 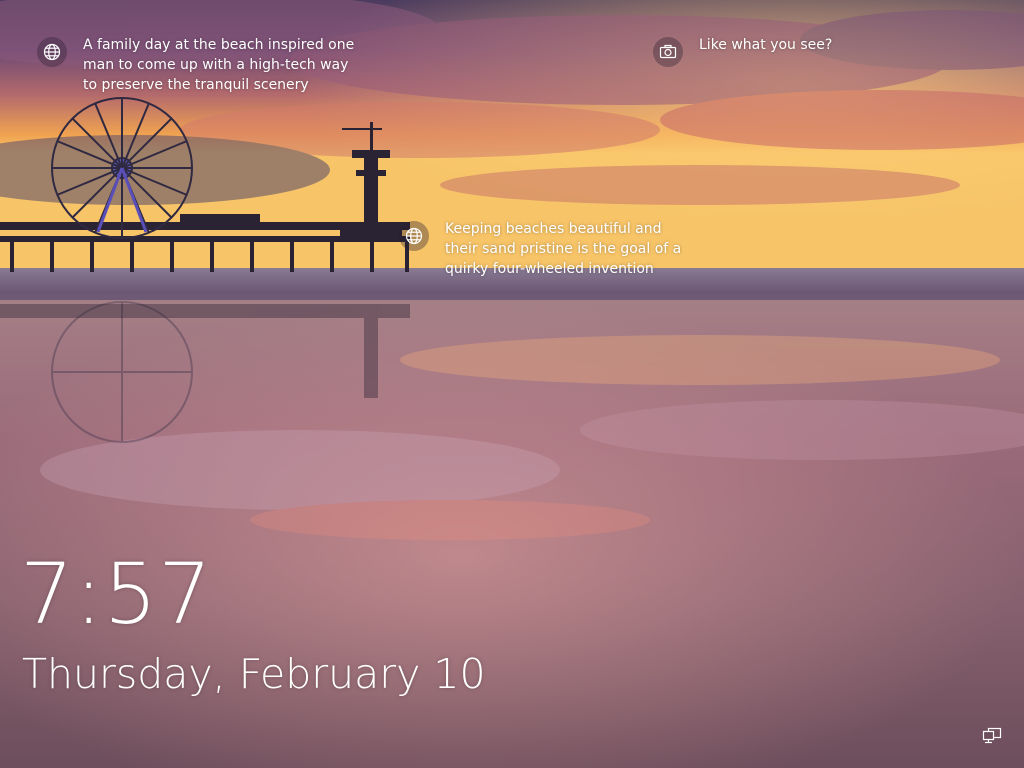 What do you see at coordinates (766, 45) in the screenshot?
I see `like-what-you-see-label: Like what you see?` at bounding box center [766, 45].